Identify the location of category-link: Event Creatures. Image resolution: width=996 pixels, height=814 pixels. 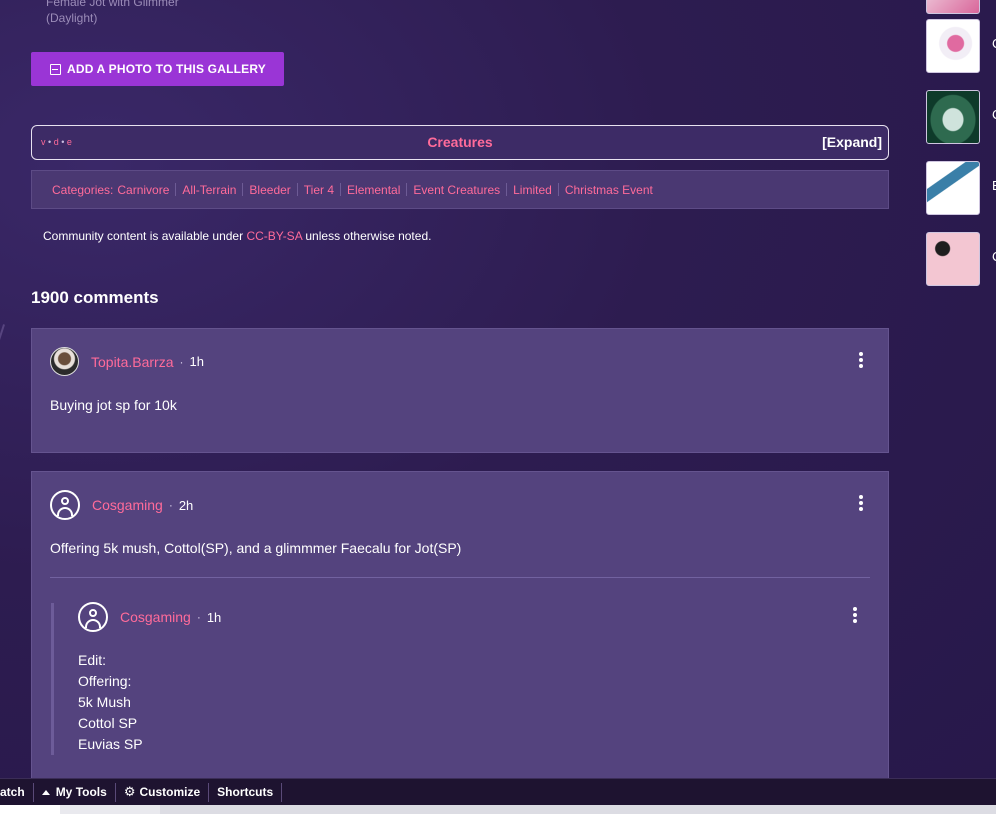
(456, 190).